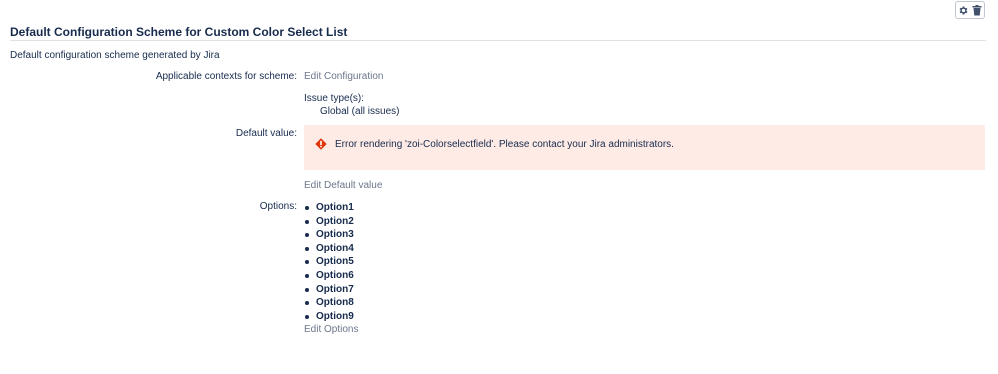  I want to click on options-label: Options:, so click(278, 206).